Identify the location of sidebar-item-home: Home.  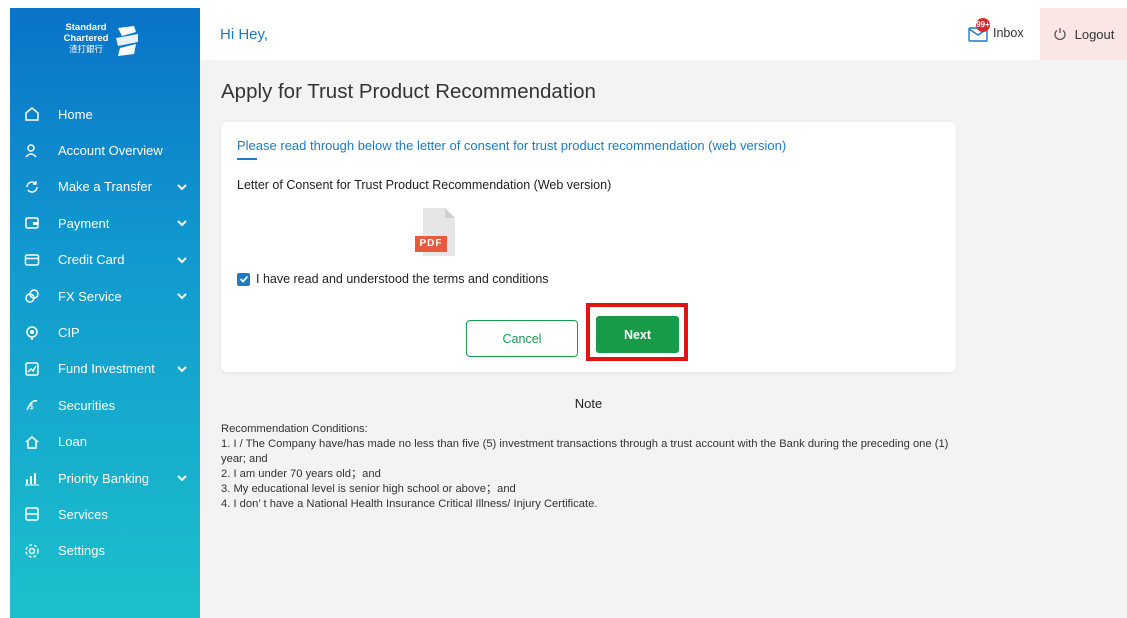
(105, 114).